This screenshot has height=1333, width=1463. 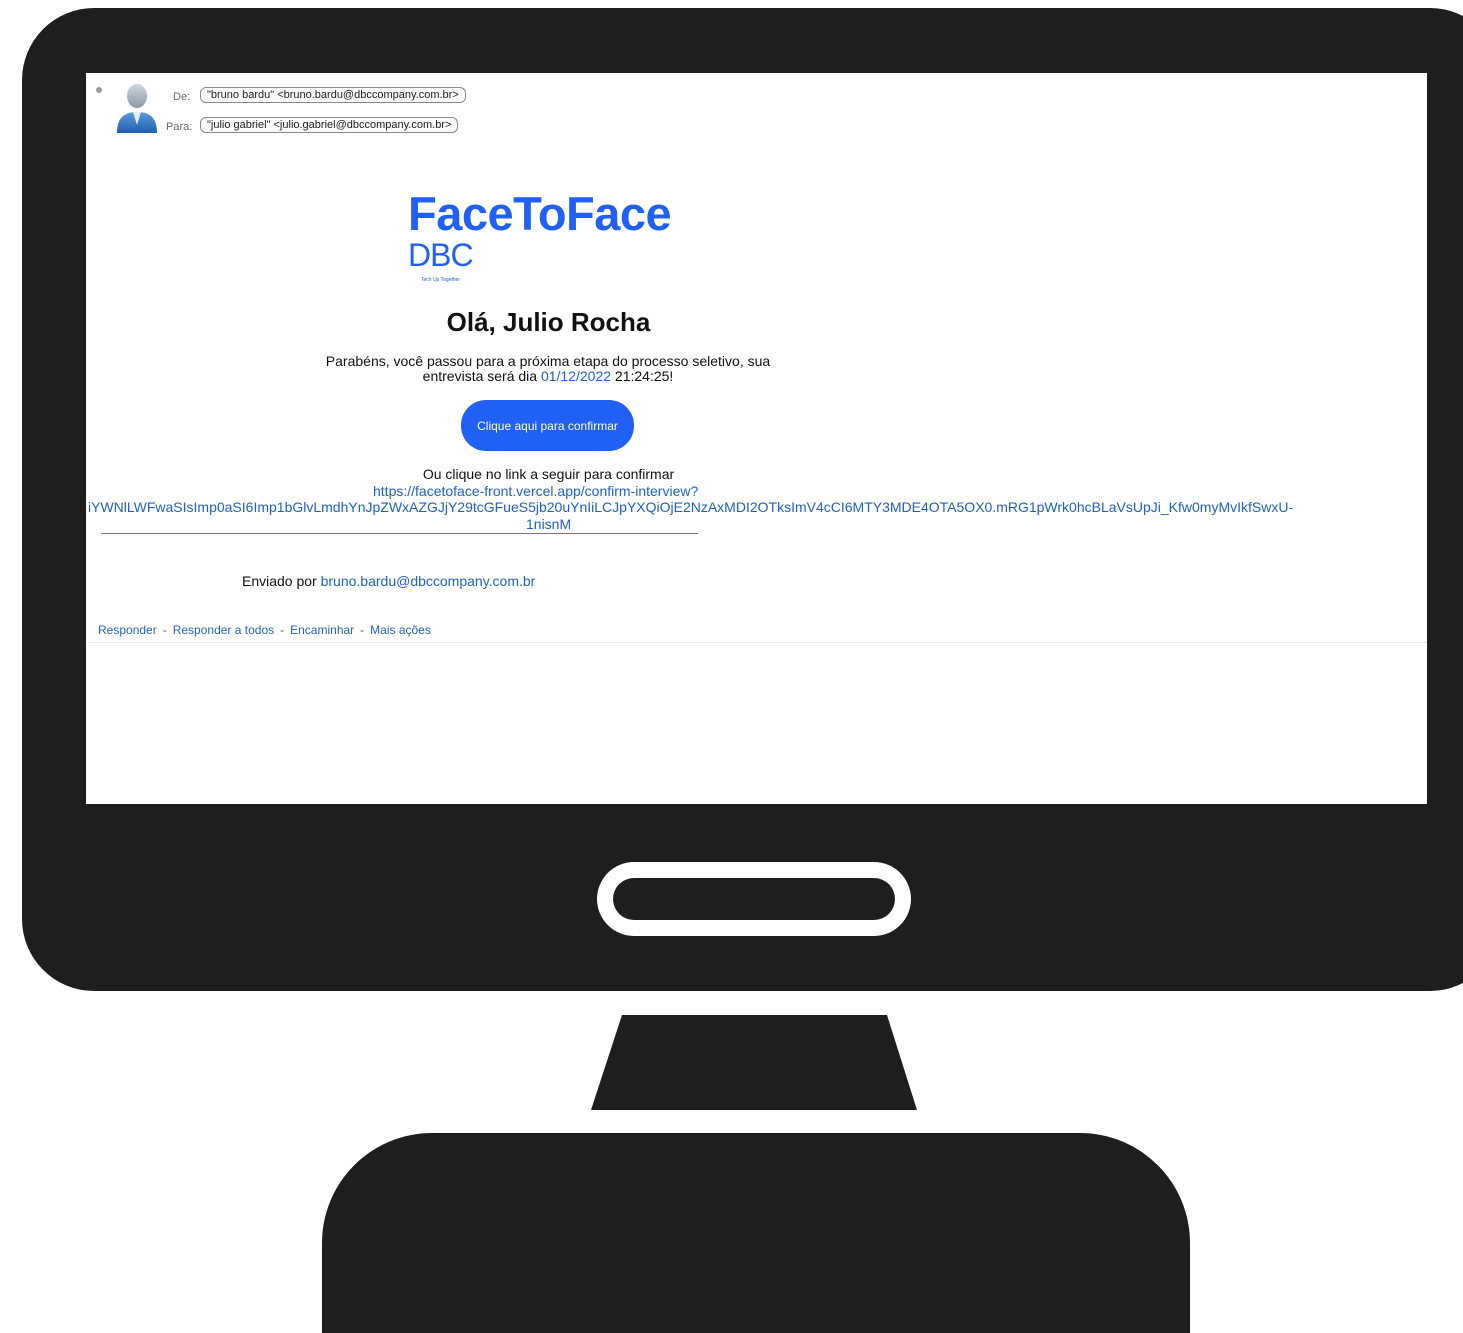 I want to click on monitor-stand-neck, so click(x=754, y=1062).